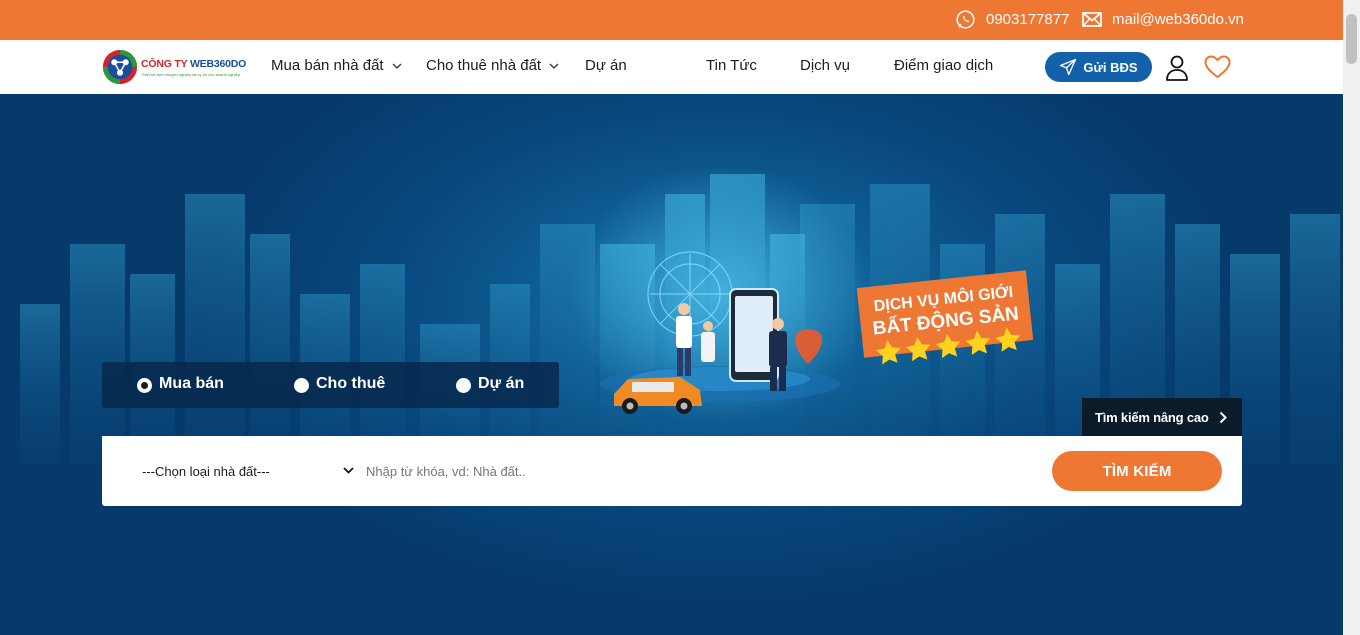 This screenshot has height=635, width=1360. What do you see at coordinates (1092, 19) in the screenshot?
I see `envelope-icon` at bounding box center [1092, 19].